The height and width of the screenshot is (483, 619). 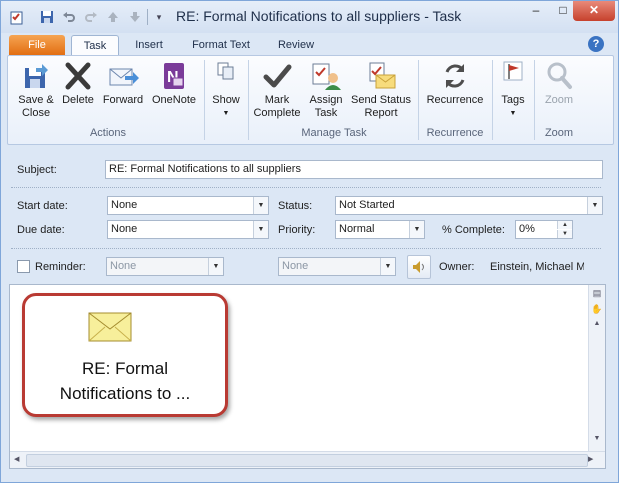 I want to click on vertical-scrollbar: ▤ ✋ ▲ ▼, so click(x=596, y=368).